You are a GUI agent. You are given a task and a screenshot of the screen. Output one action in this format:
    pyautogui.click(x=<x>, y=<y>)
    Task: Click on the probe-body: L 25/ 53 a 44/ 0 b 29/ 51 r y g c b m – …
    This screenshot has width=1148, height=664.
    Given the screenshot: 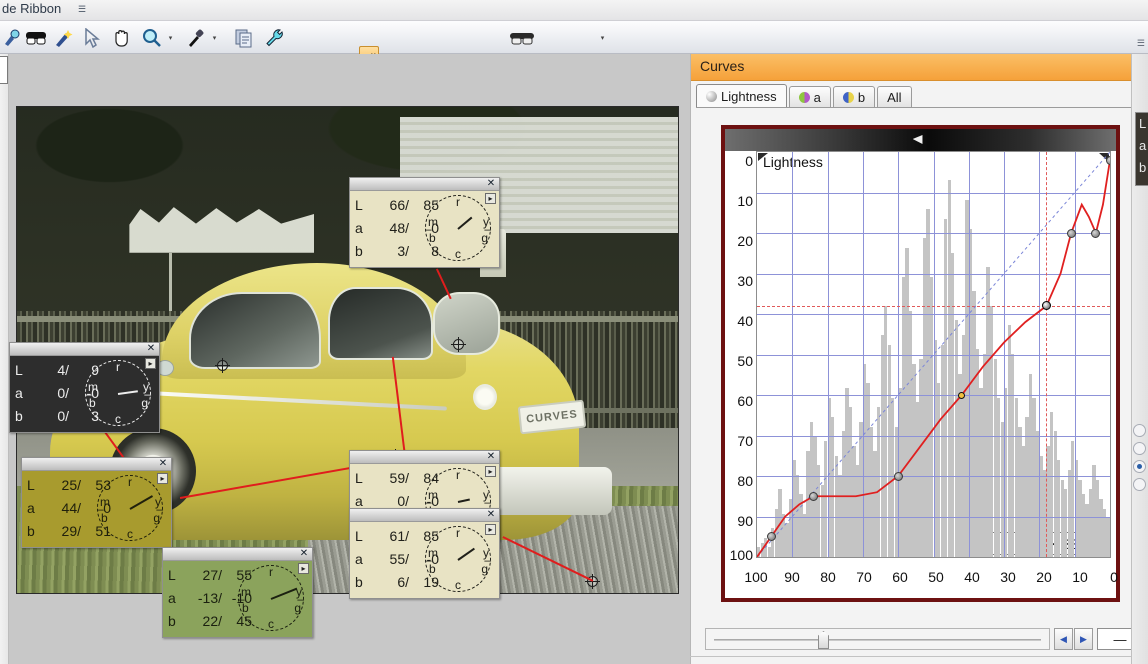 What is the action you would take?
    pyautogui.click(x=96, y=509)
    